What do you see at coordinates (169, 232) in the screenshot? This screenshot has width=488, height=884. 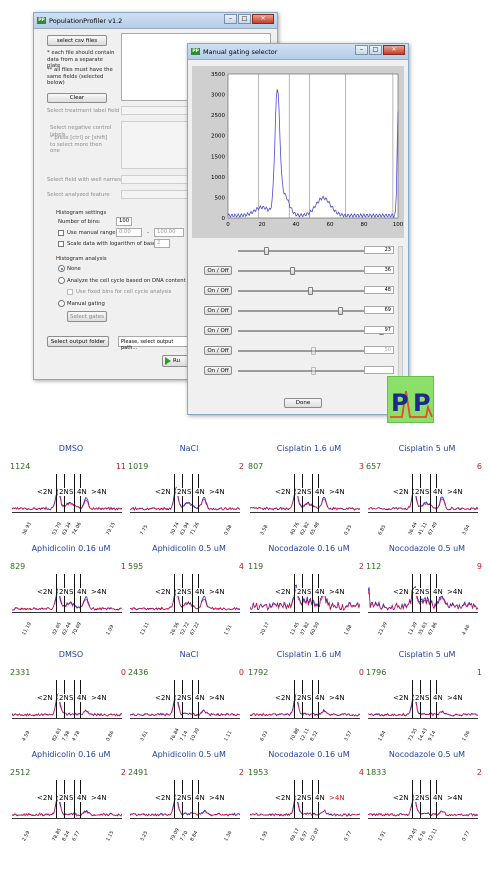 I see `range-max-spinbox: 100.00` at bounding box center [169, 232].